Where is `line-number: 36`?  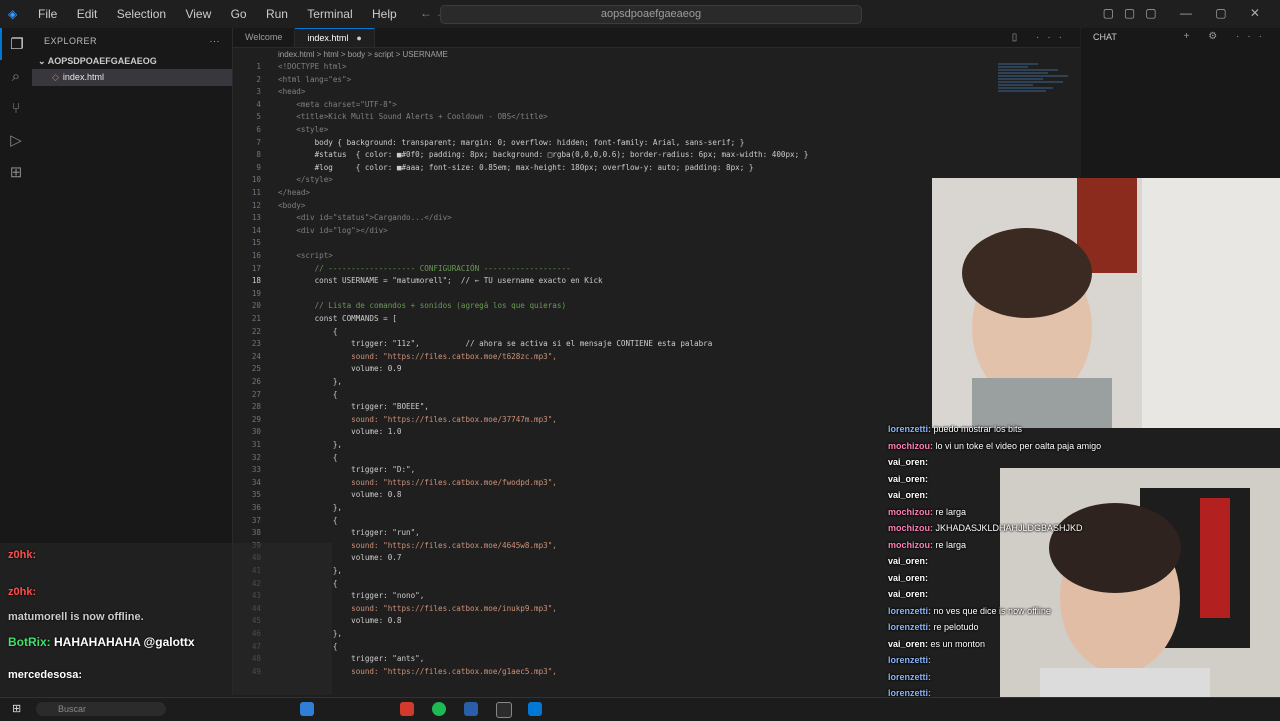
line-number: 36 is located at coordinates (256, 507).